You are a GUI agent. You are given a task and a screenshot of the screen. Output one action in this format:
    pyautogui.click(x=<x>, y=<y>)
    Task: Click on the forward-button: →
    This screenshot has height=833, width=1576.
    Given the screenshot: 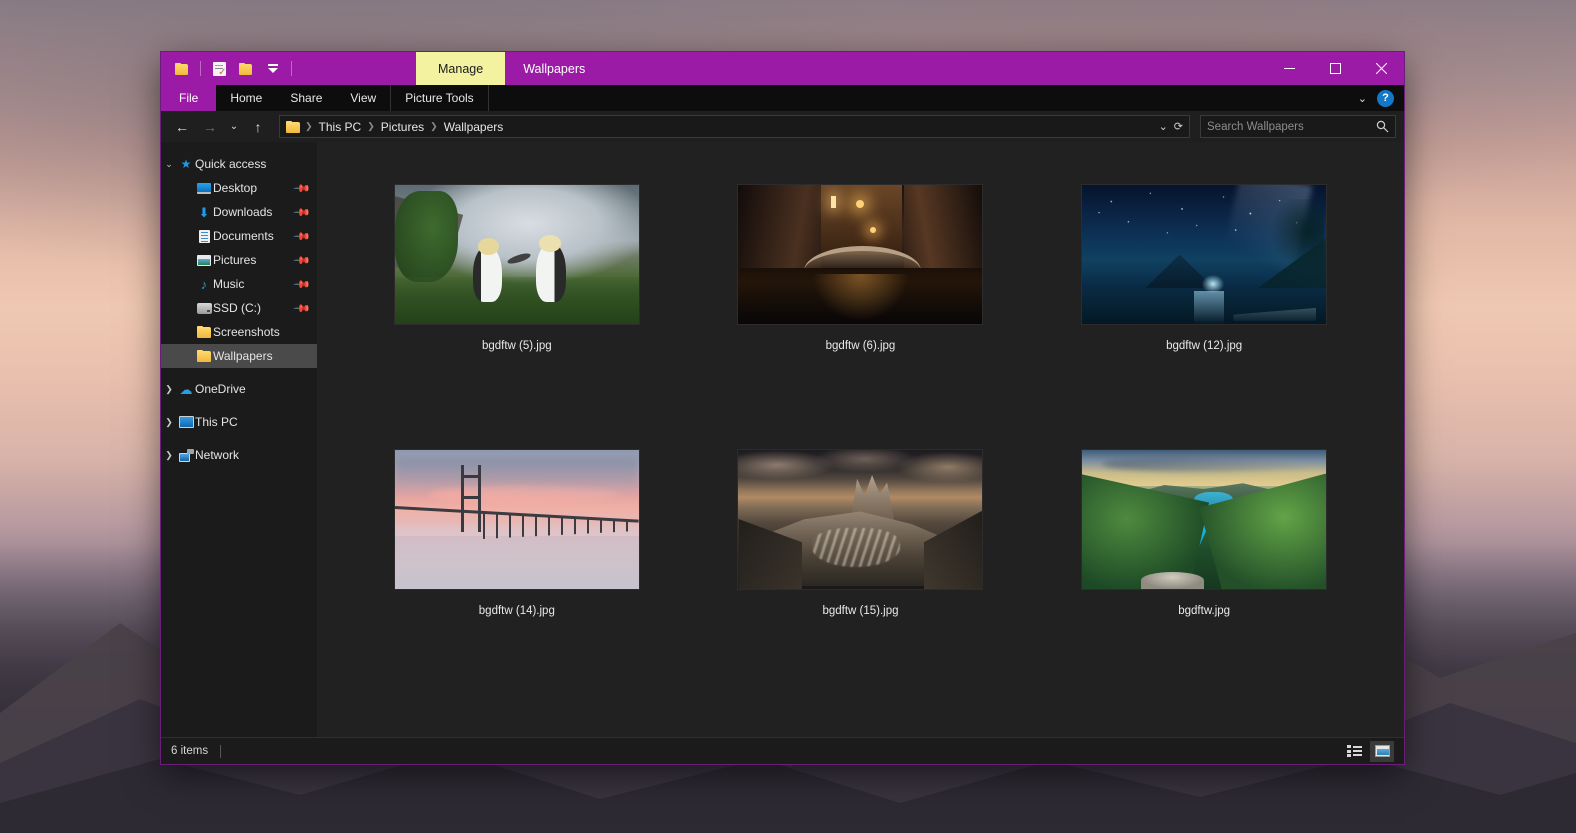 What is the action you would take?
    pyautogui.click(x=210, y=127)
    